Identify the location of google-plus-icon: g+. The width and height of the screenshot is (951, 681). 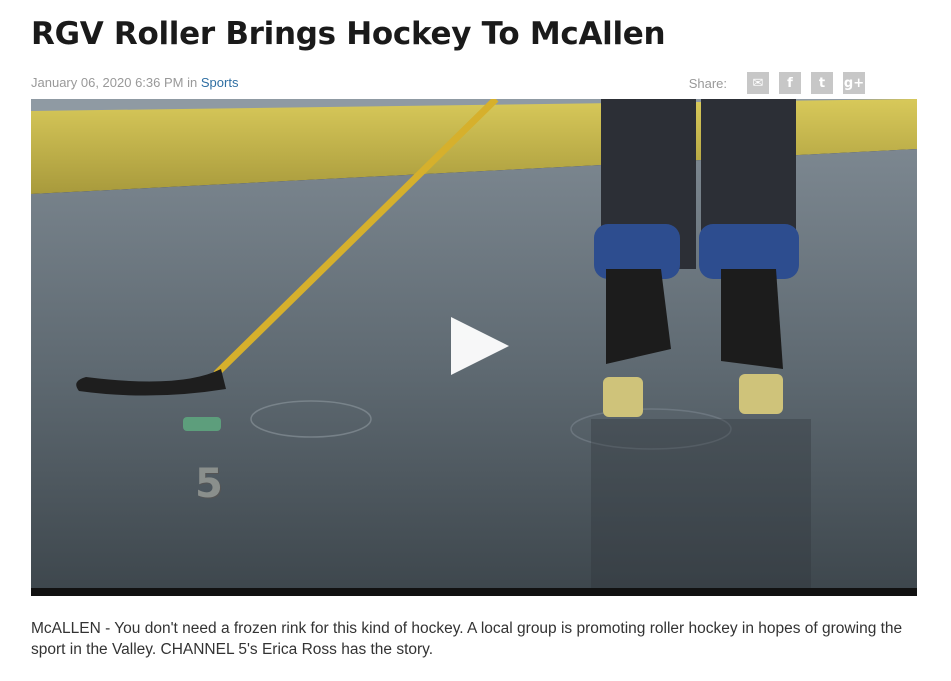
(854, 83).